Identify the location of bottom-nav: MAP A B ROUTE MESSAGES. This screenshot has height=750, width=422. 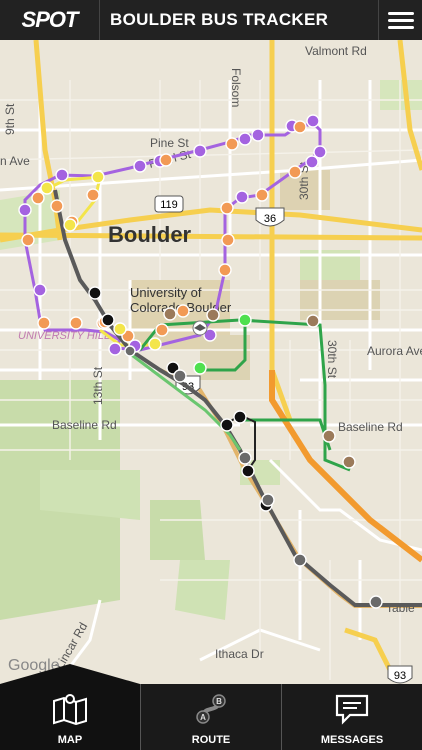
(211, 707).